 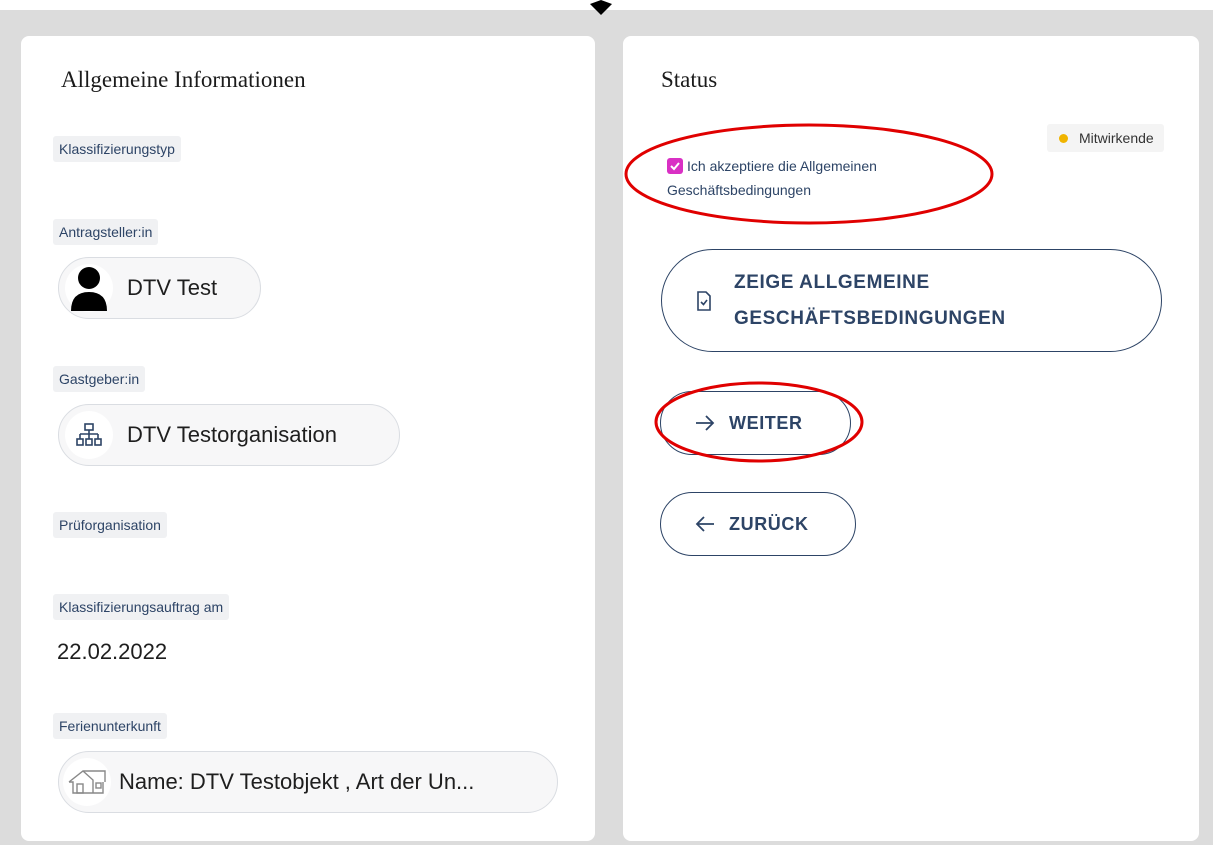 I want to click on legend-contributors: Mitwirkende, so click(x=1105, y=138).